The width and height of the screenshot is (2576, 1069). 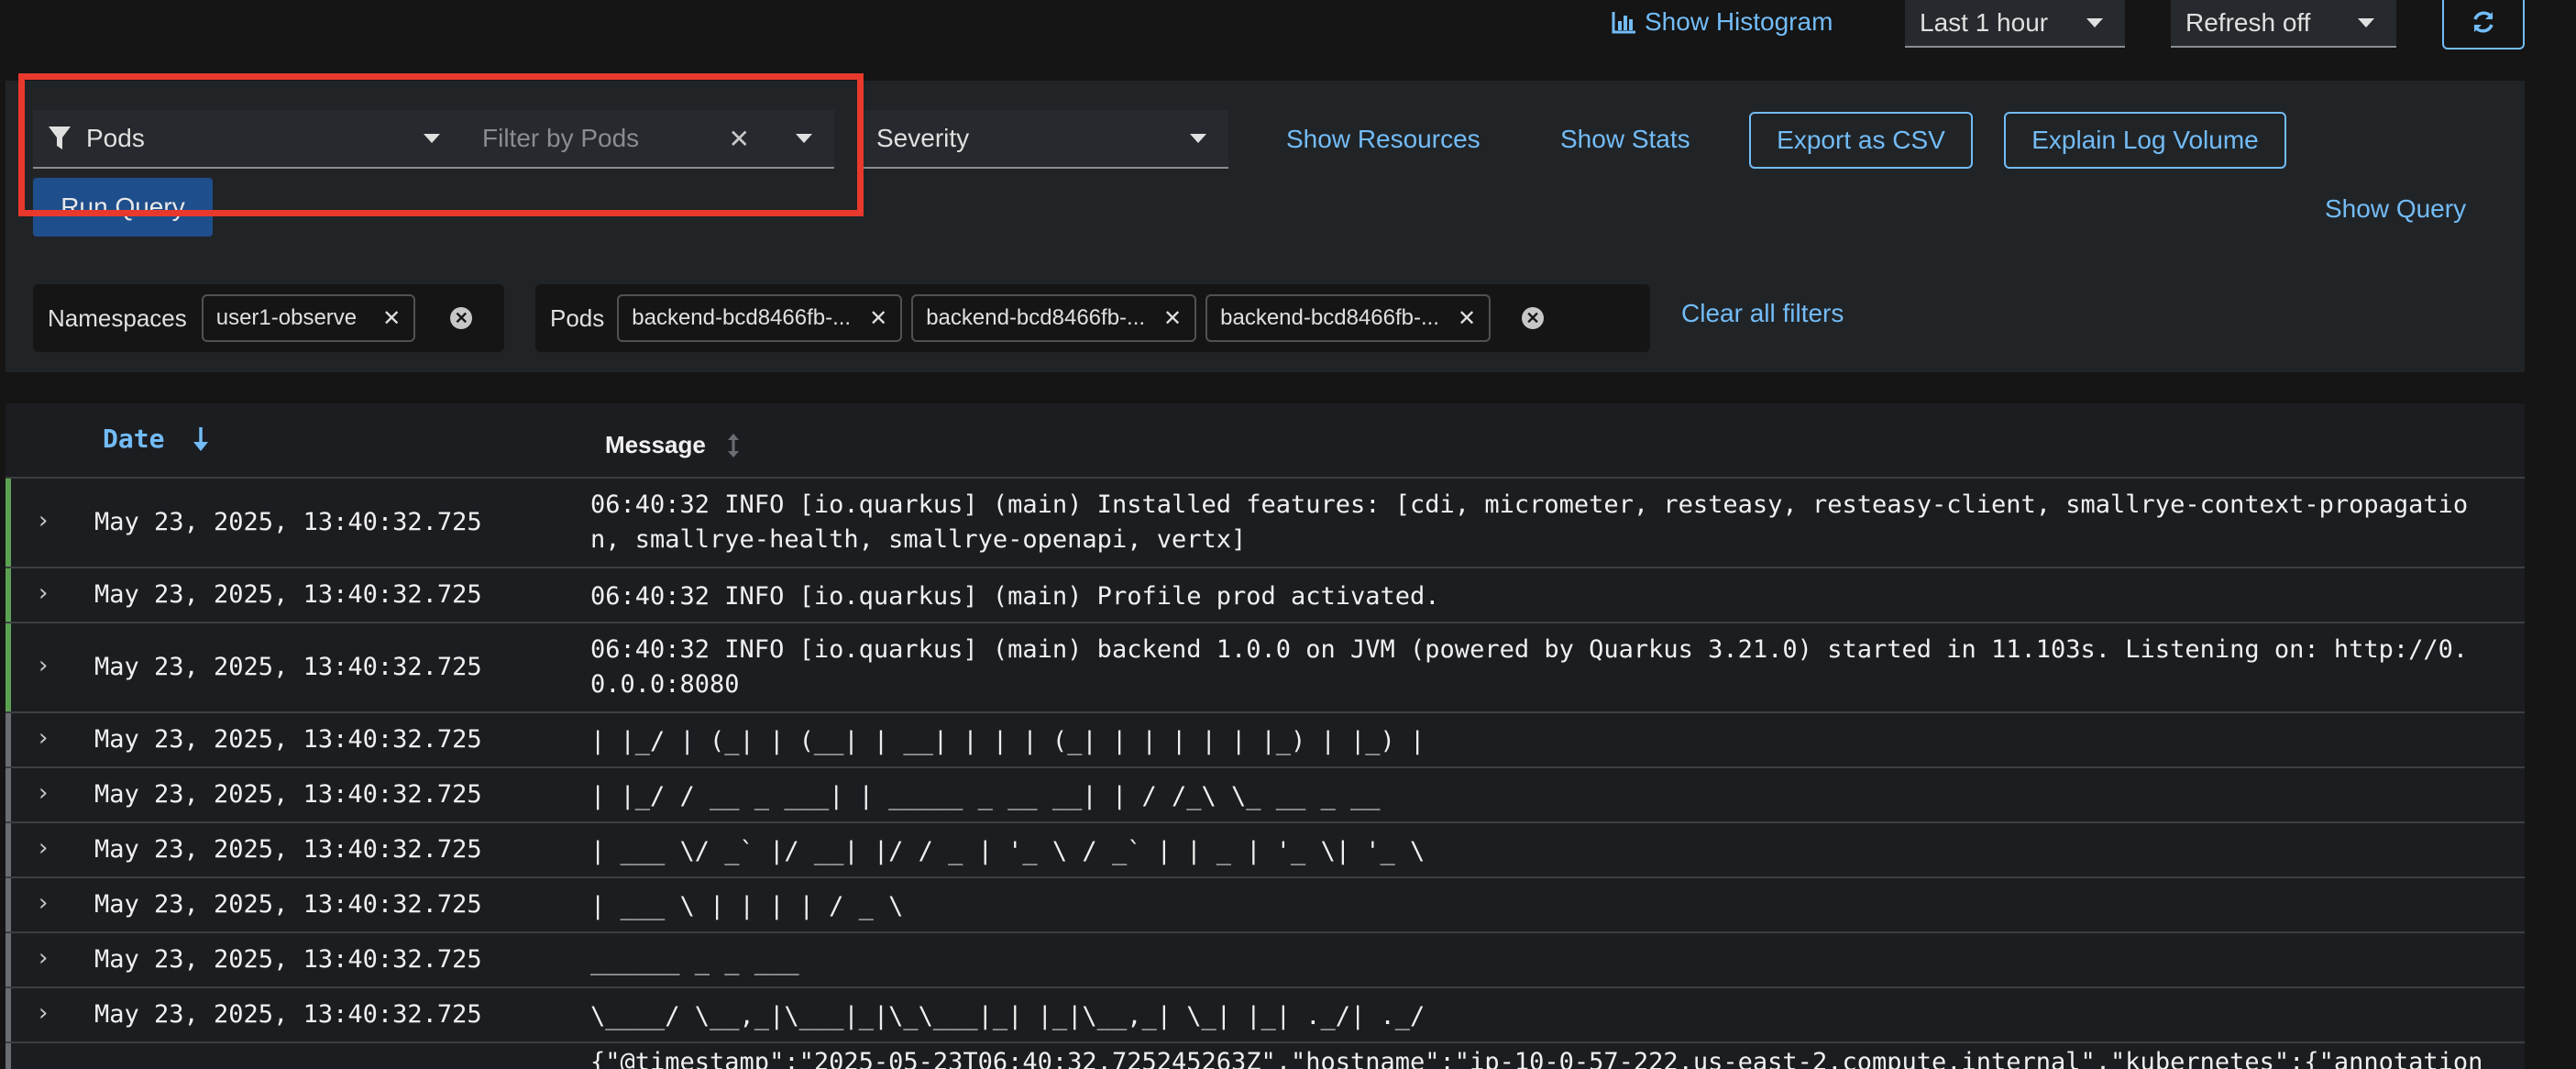 What do you see at coordinates (2395, 209) in the screenshot?
I see `show-query-link: Show Query` at bounding box center [2395, 209].